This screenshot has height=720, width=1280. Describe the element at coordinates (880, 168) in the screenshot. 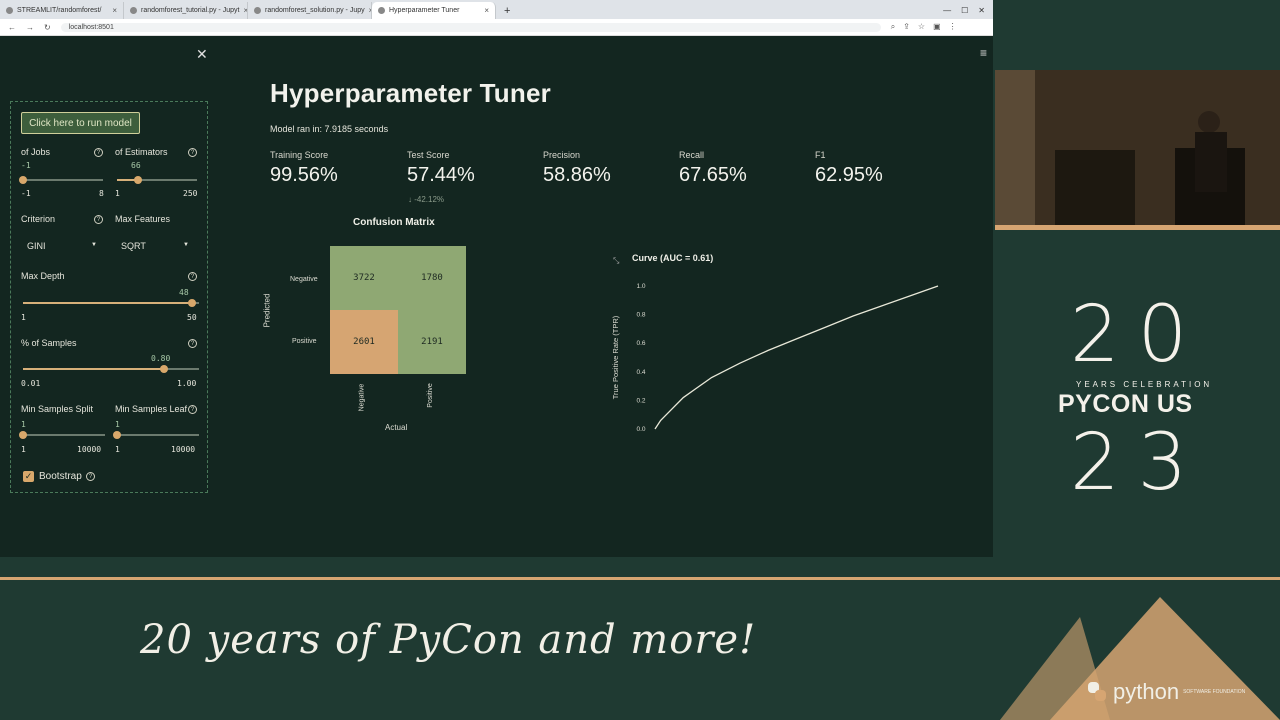

I see `metric-f1: F1 62.95%` at that location.